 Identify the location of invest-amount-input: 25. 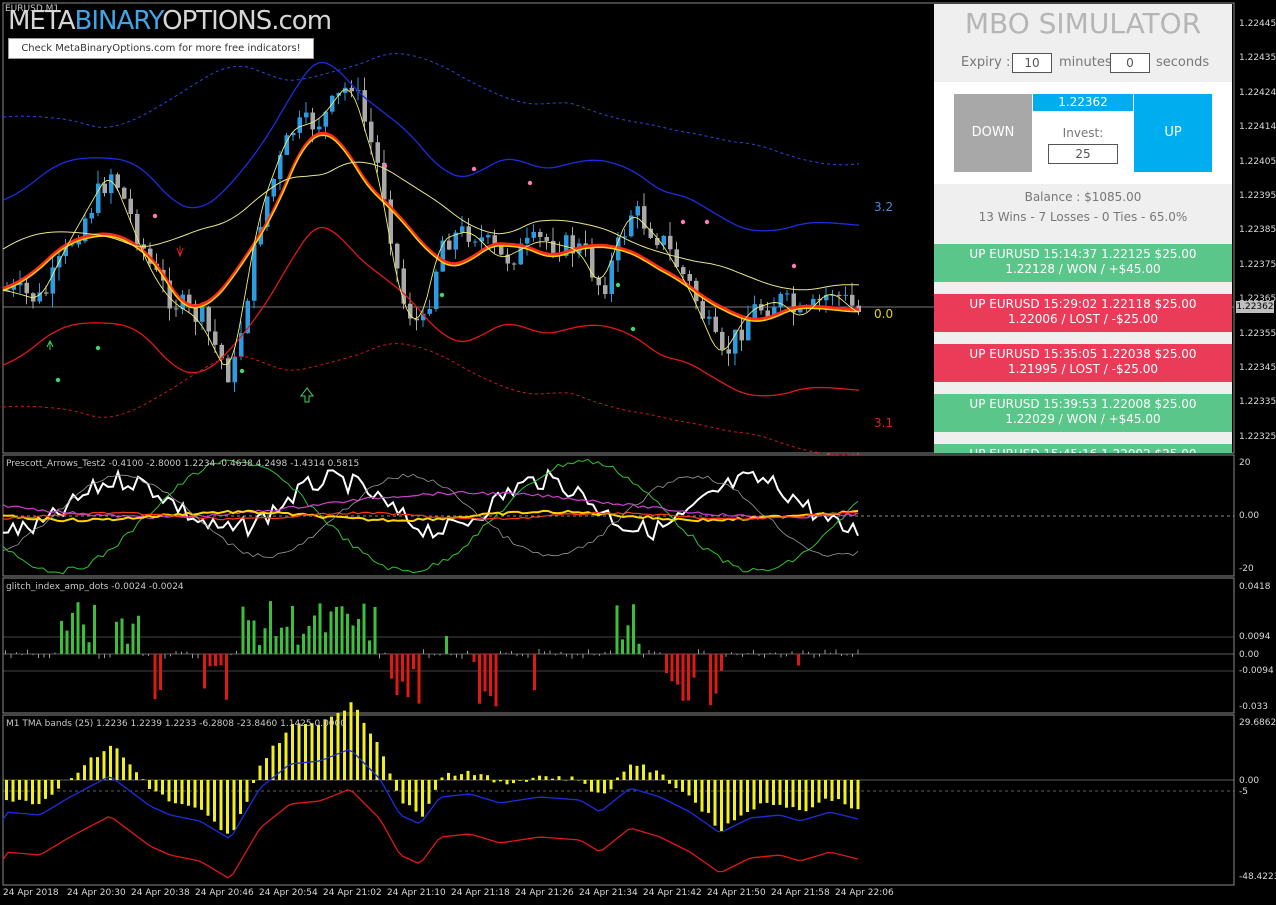
(1083, 154).